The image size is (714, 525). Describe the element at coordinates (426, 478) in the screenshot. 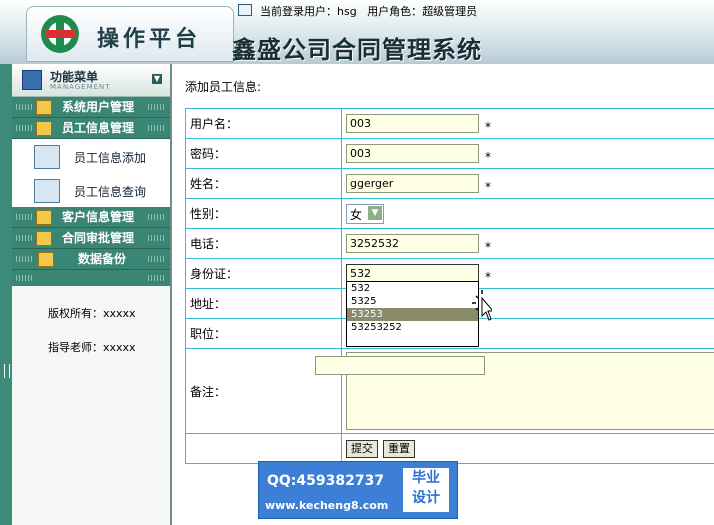

I see `watermark-badge-line1: 毕业` at that location.